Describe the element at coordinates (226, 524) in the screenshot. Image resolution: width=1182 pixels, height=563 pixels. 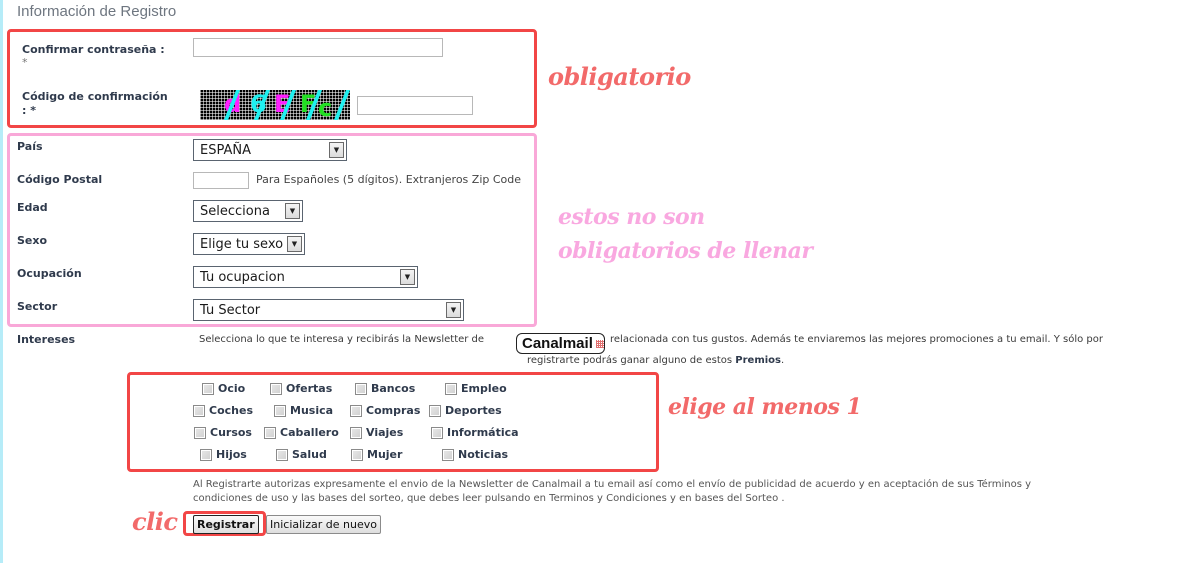
I see `register-button: Registrar` at that location.